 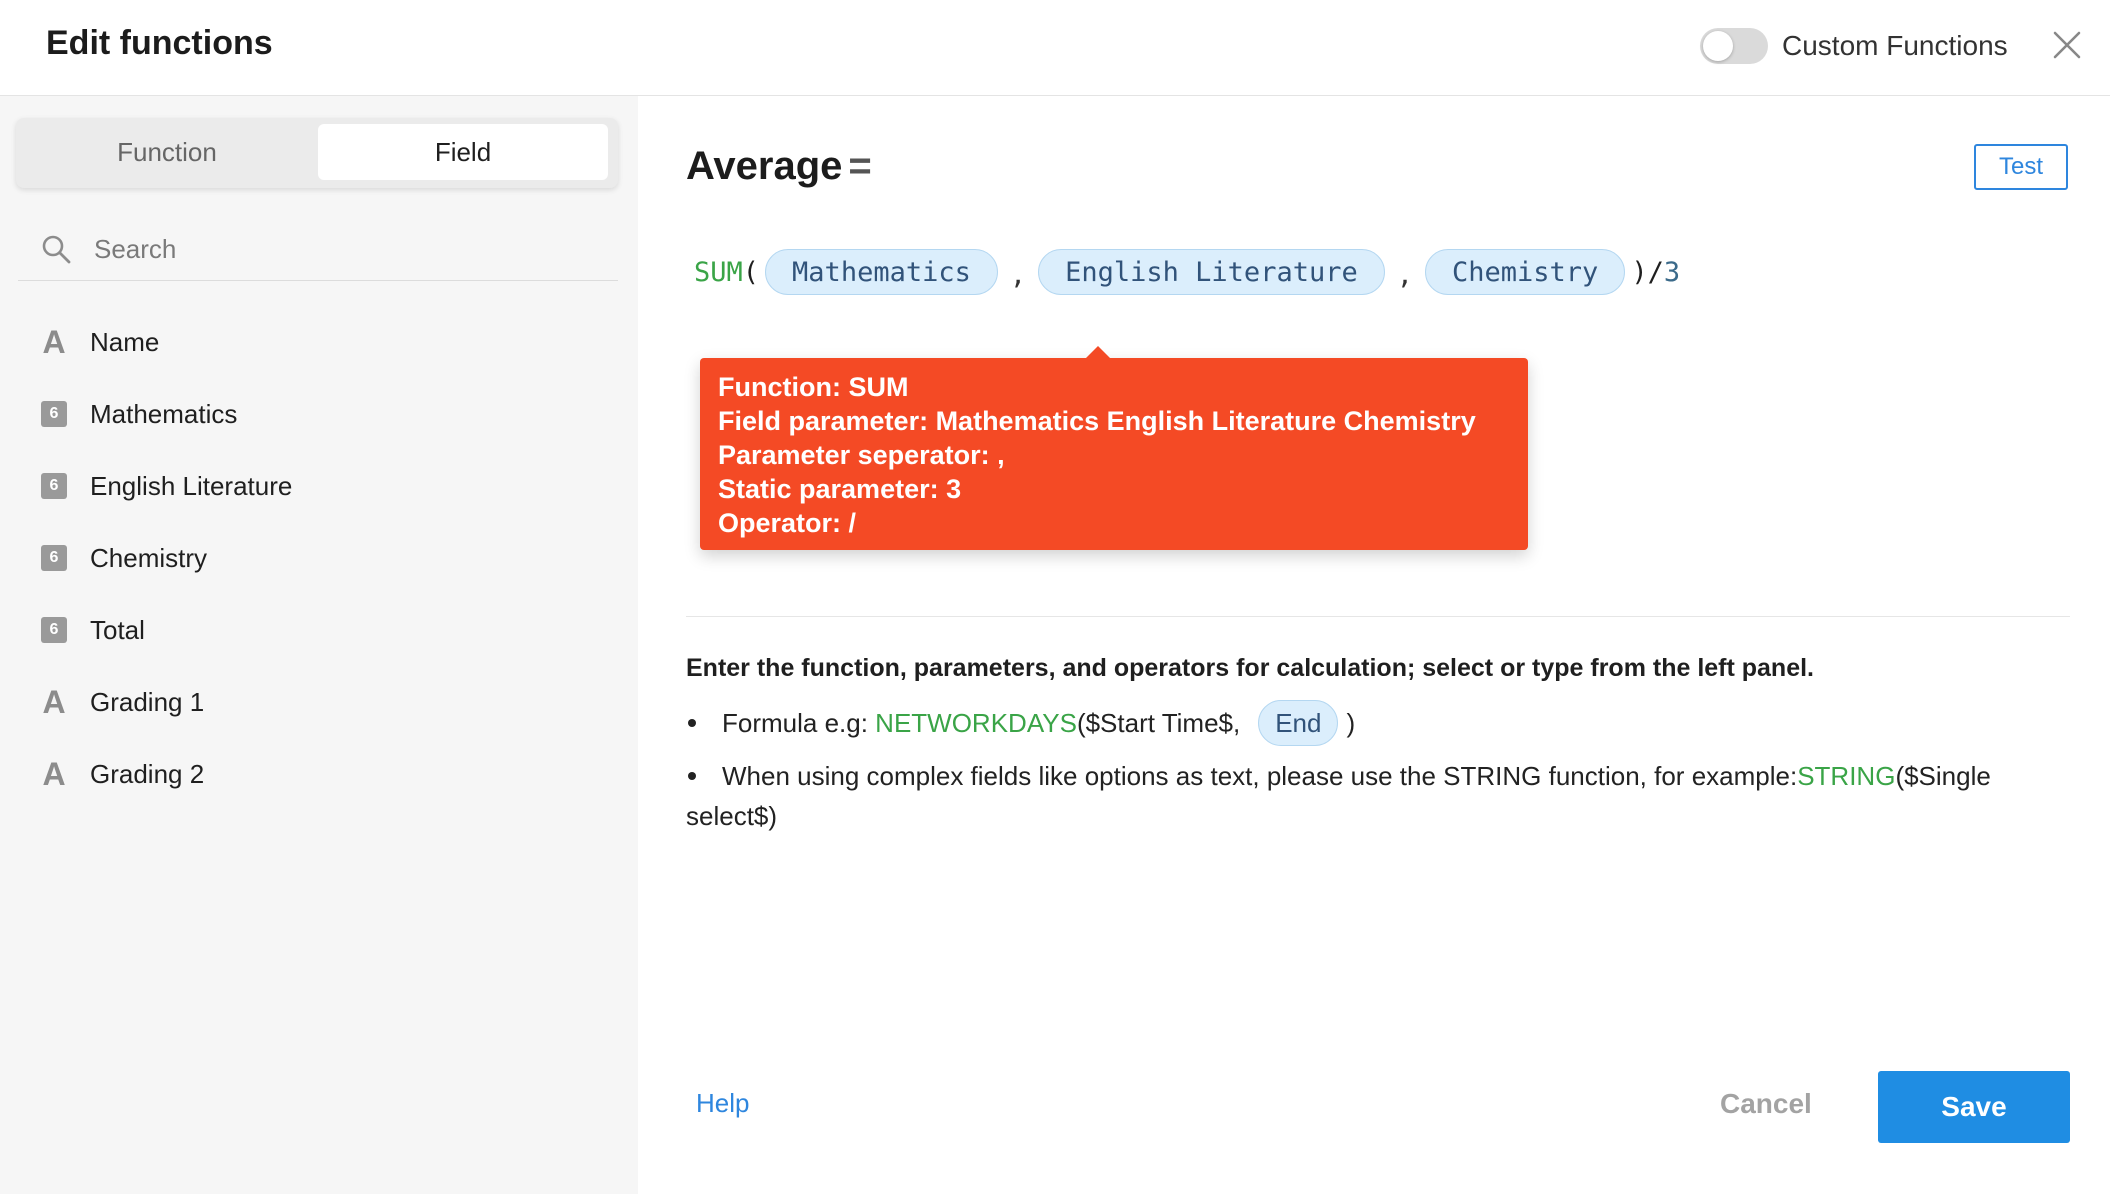 What do you see at coordinates (117, 629) in the screenshot?
I see `field-label: Total` at bounding box center [117, 629].